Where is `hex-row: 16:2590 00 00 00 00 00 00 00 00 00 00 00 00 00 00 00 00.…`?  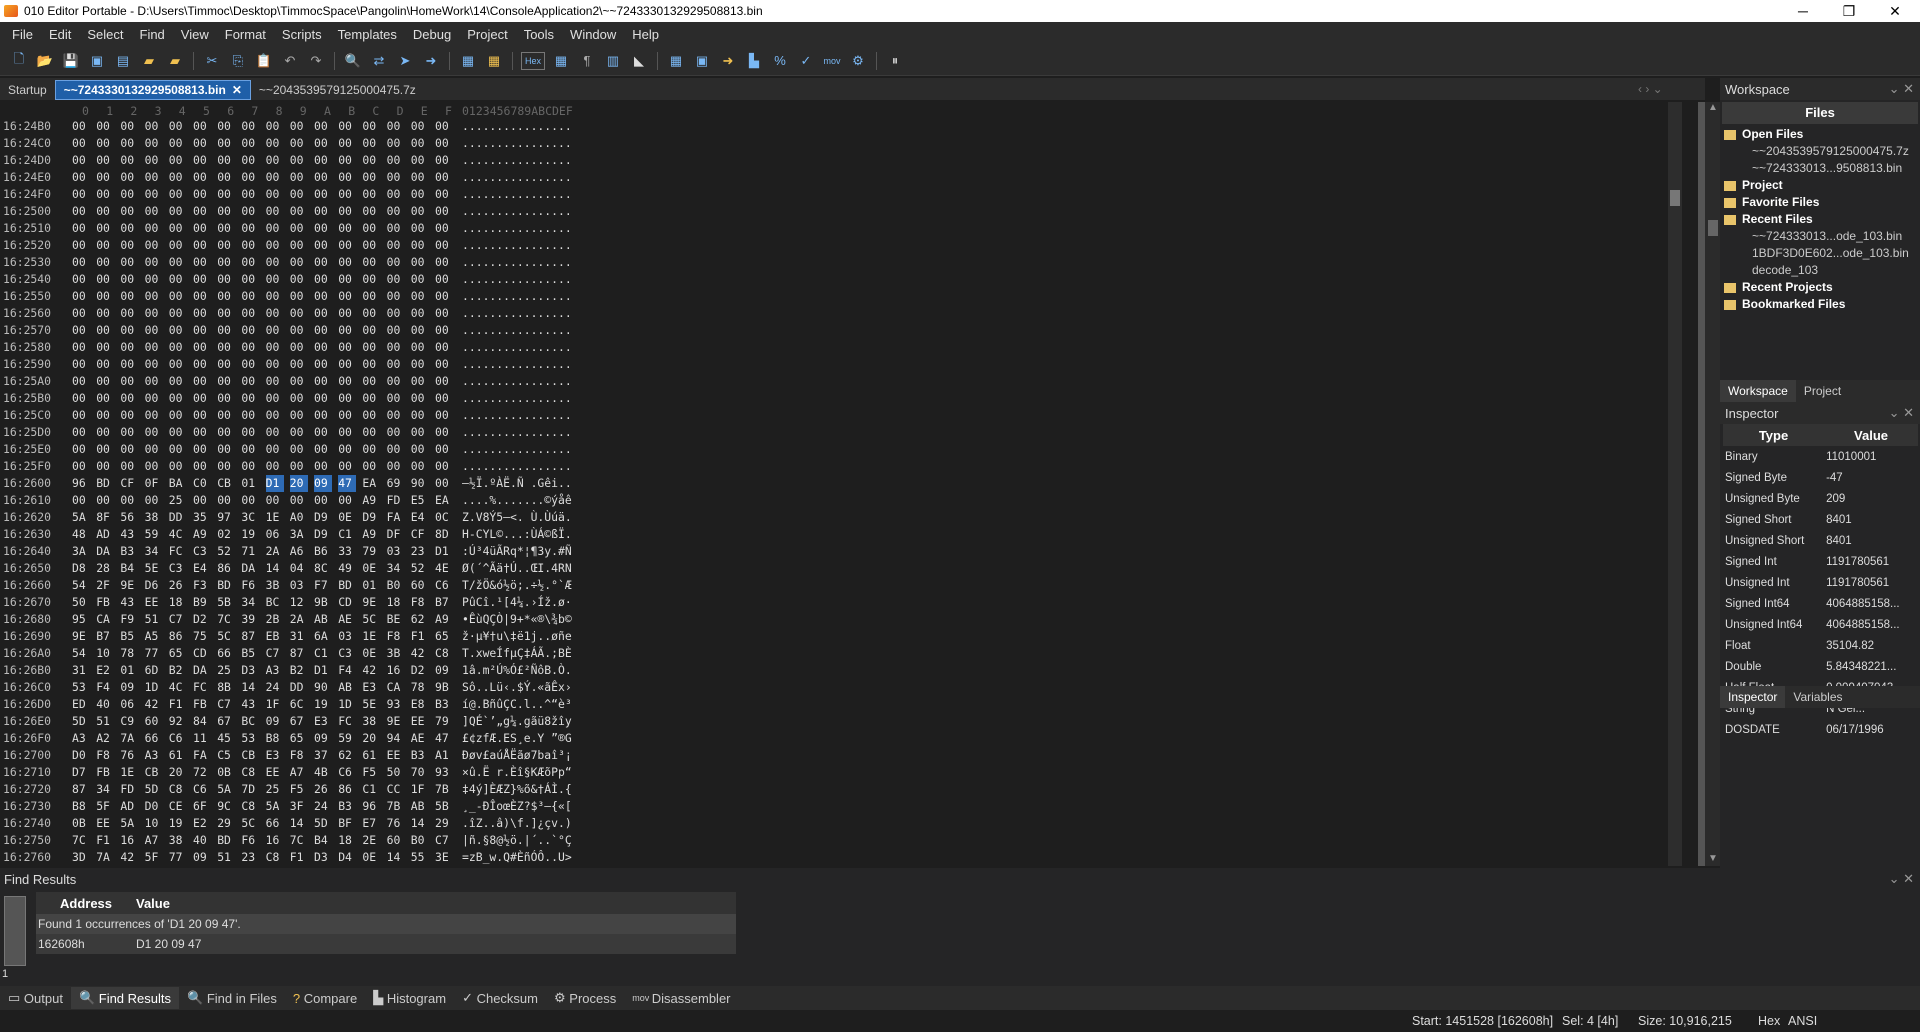 hex-row: 16:2590 00 00 00 00 00 00 00 00 00 00 00 00 00 00 00 00.… is located at coordinates (842, 364).